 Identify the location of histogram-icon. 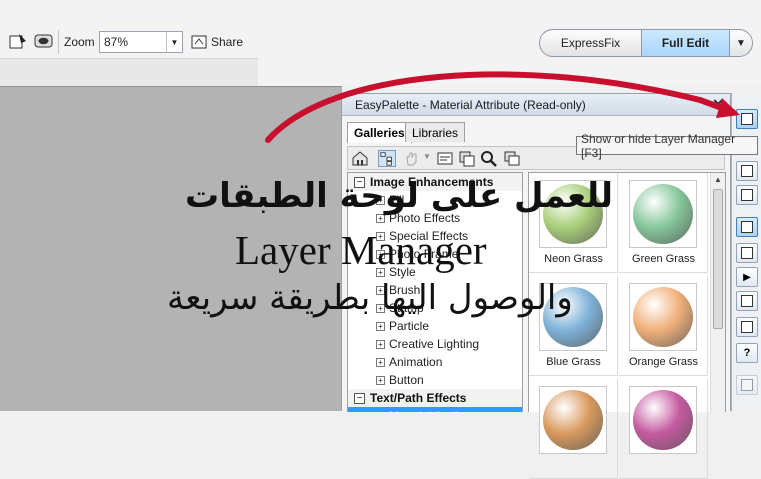
(747, 327).